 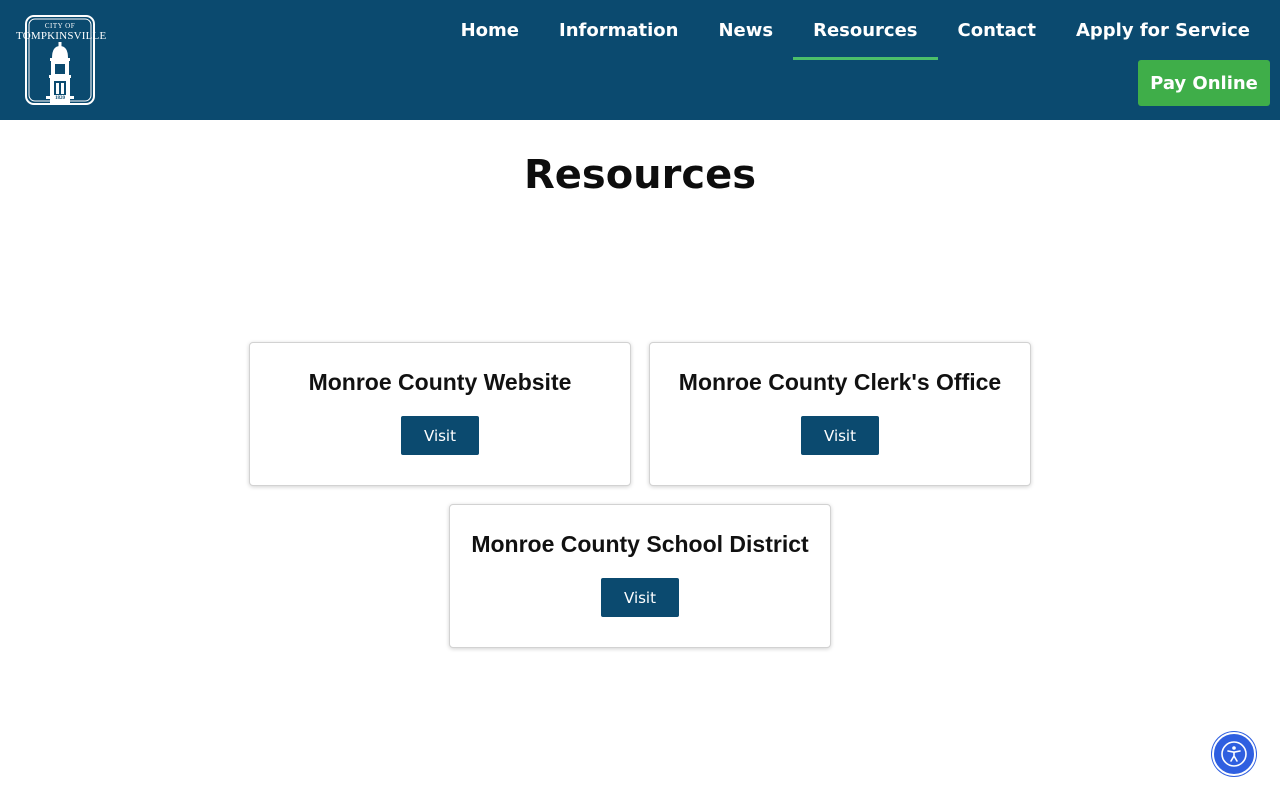 What do you see at coordinates (840, 382) in the screenshot?
I see `card-title: Monroe County Clerk's Office` at bounding box center [840, 382].